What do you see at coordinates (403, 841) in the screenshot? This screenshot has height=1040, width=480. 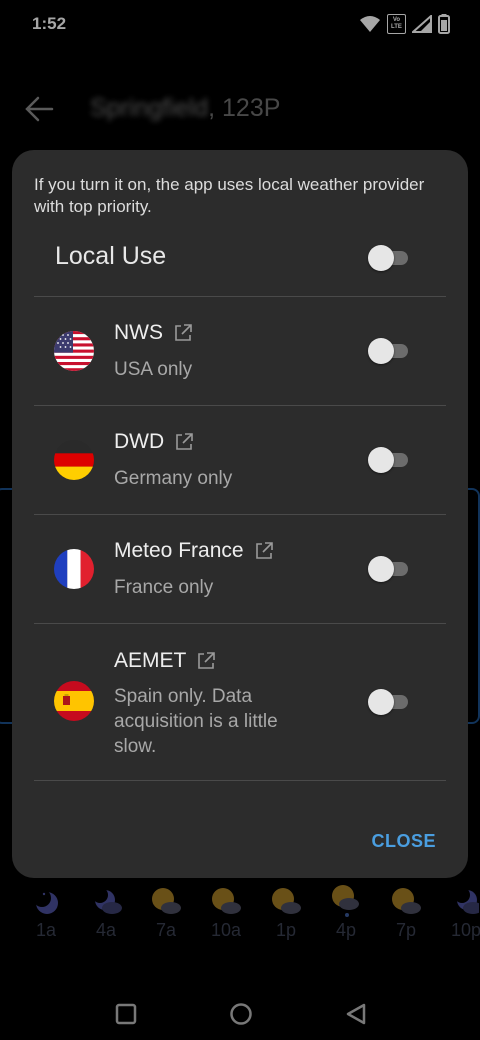 I see `close-button: CLOSE` at bounding box center [403, 841].